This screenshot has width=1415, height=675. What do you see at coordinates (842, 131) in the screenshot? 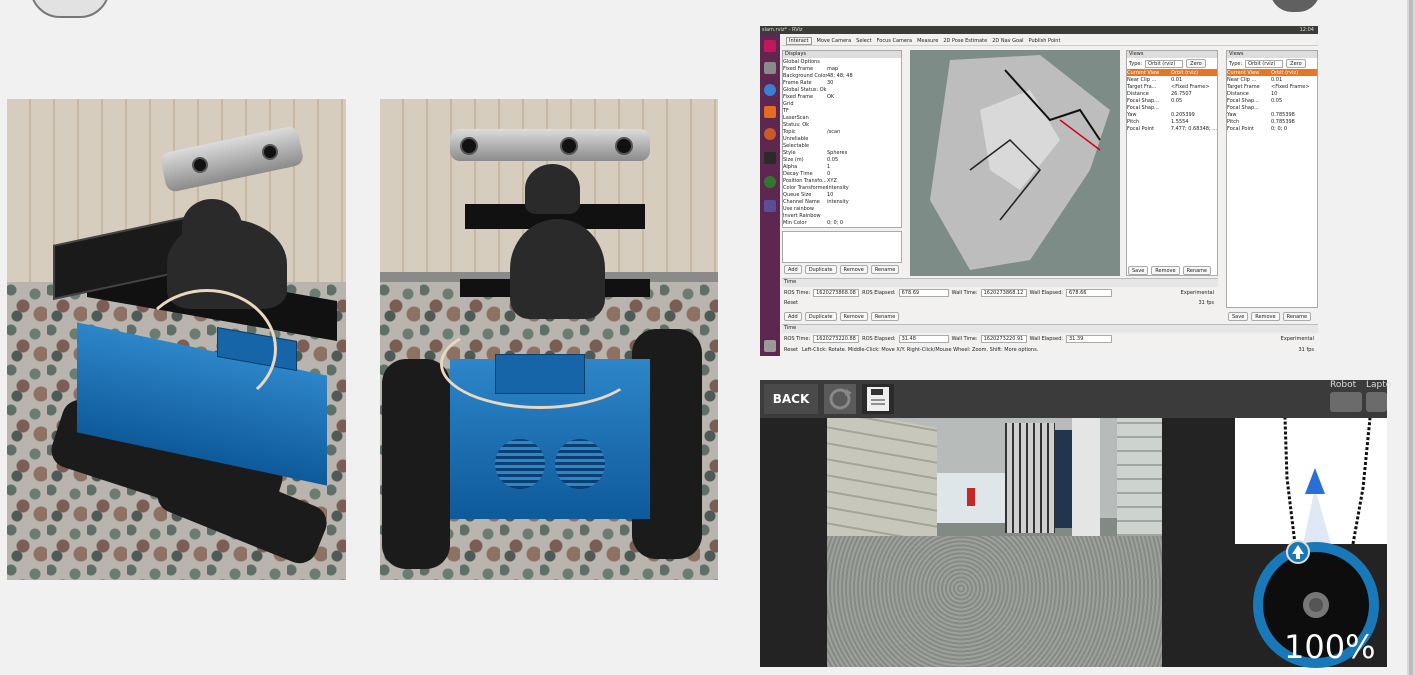
I see `display-property-row: Topic/scan` at bounding box center [842, 131].